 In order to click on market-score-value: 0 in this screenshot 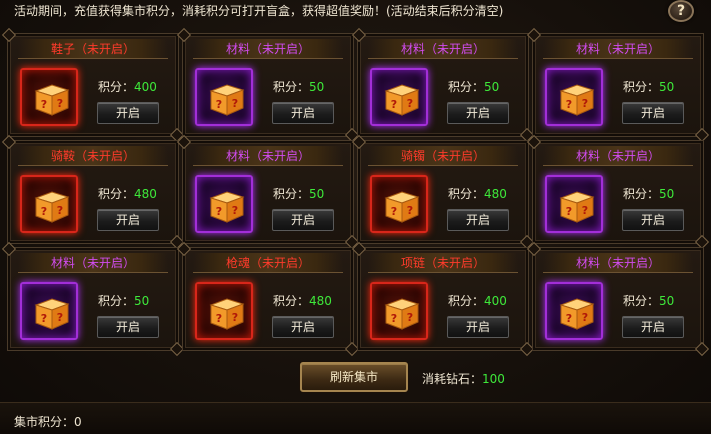, I will do `click(78, 422)`.